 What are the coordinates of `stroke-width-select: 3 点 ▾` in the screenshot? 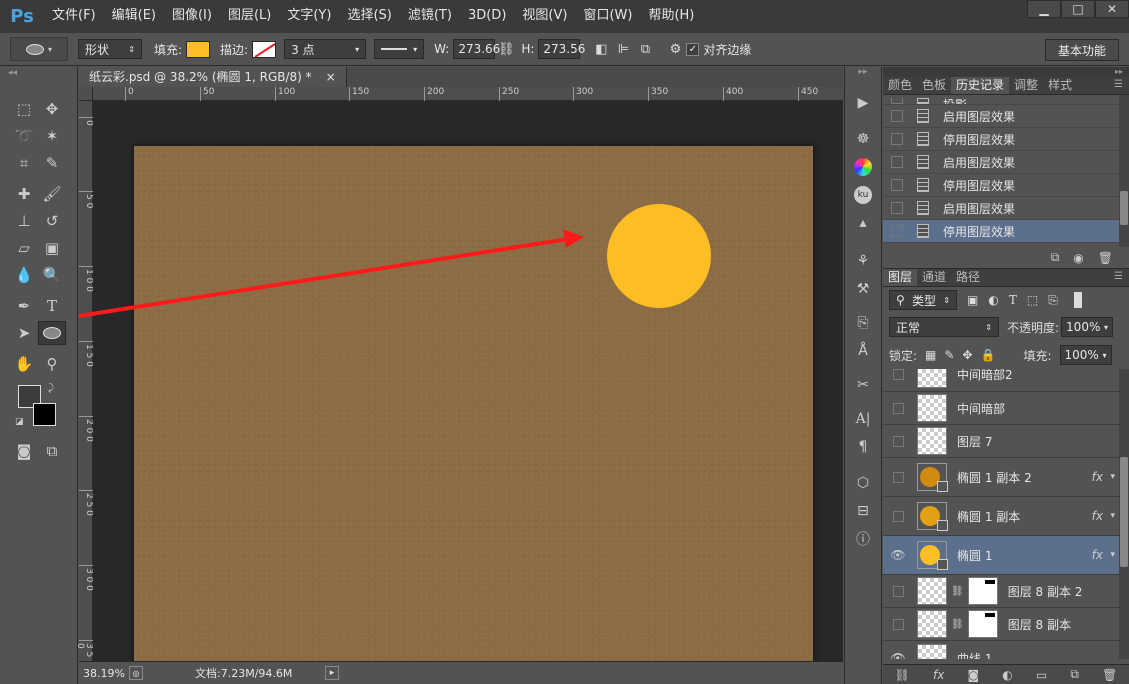 It's located at (325, 49).